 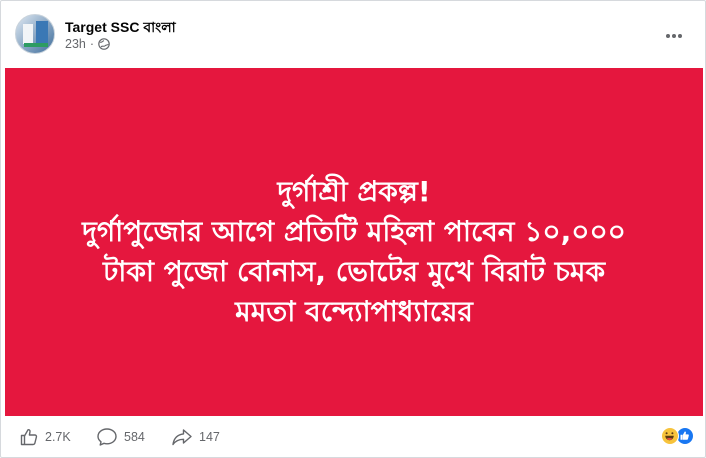 What do you see at coordinates (75, 44) in the screenshot?
I see `post-time: 23h` at bounding box center [75, 44].